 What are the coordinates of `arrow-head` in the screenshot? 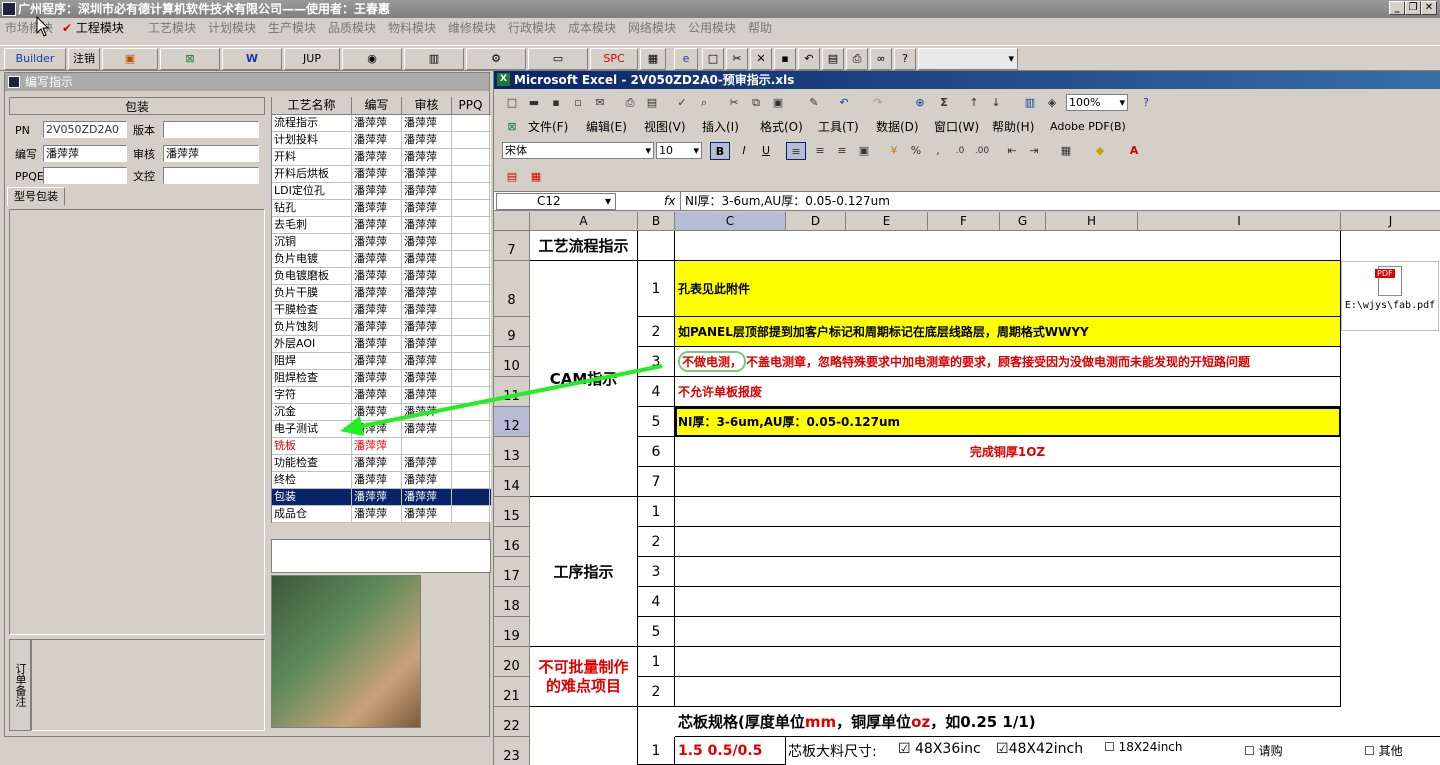 It's located at (352, 426).